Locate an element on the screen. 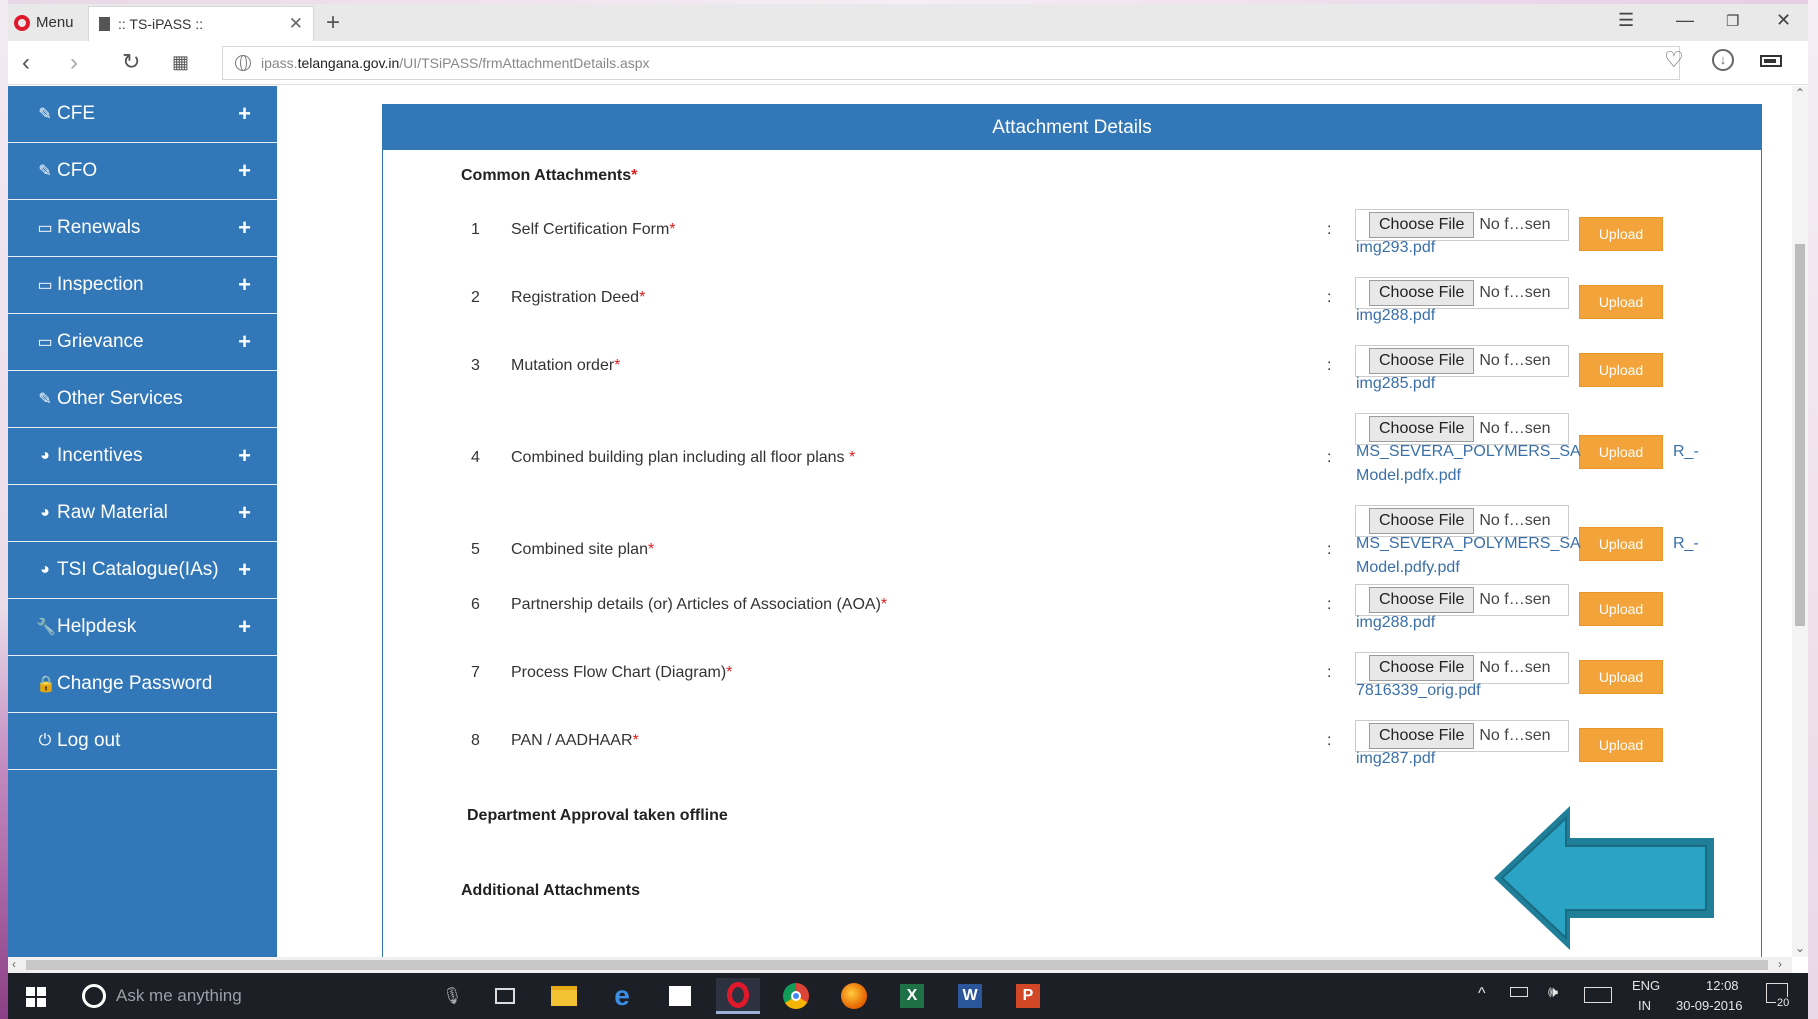  sidebar-item-incentives: ◕ Incentives + is located at coordinates (142, 456).